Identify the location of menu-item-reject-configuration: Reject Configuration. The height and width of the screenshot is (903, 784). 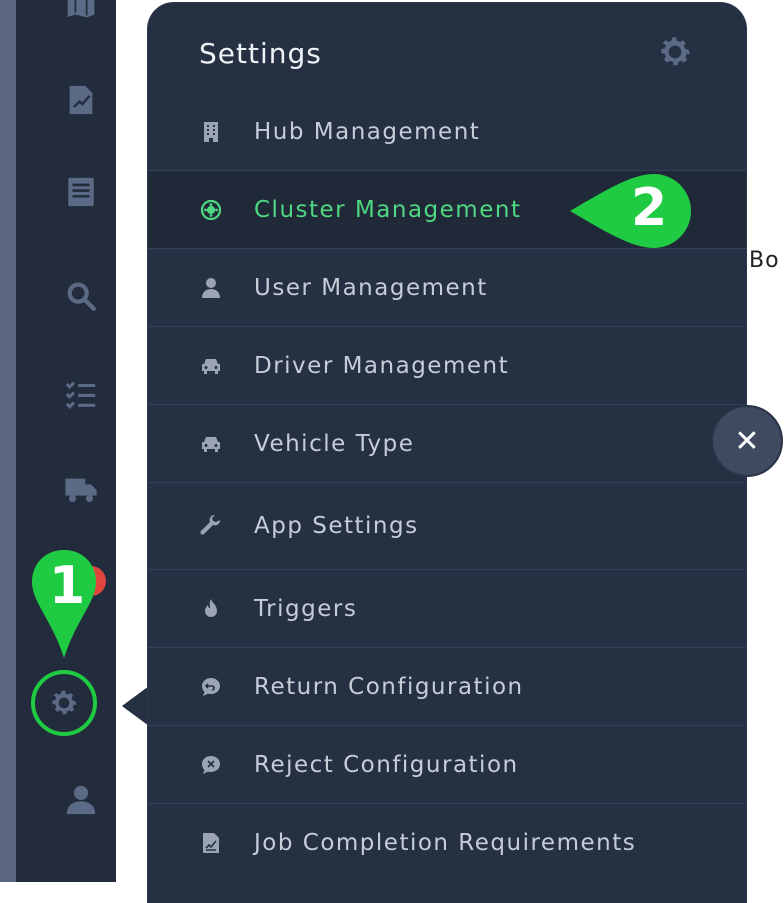
(447, 765).